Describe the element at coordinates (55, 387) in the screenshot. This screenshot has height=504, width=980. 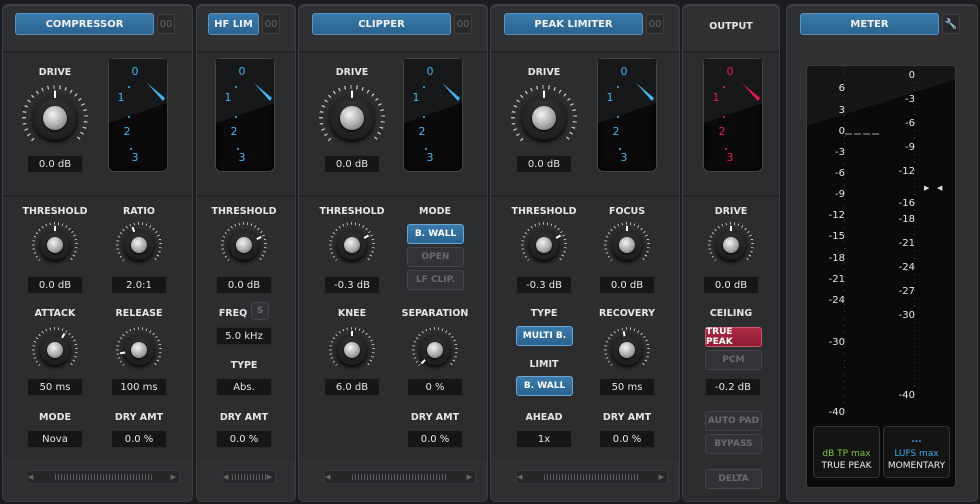
I see `attack-value: 50 ms` at that location.